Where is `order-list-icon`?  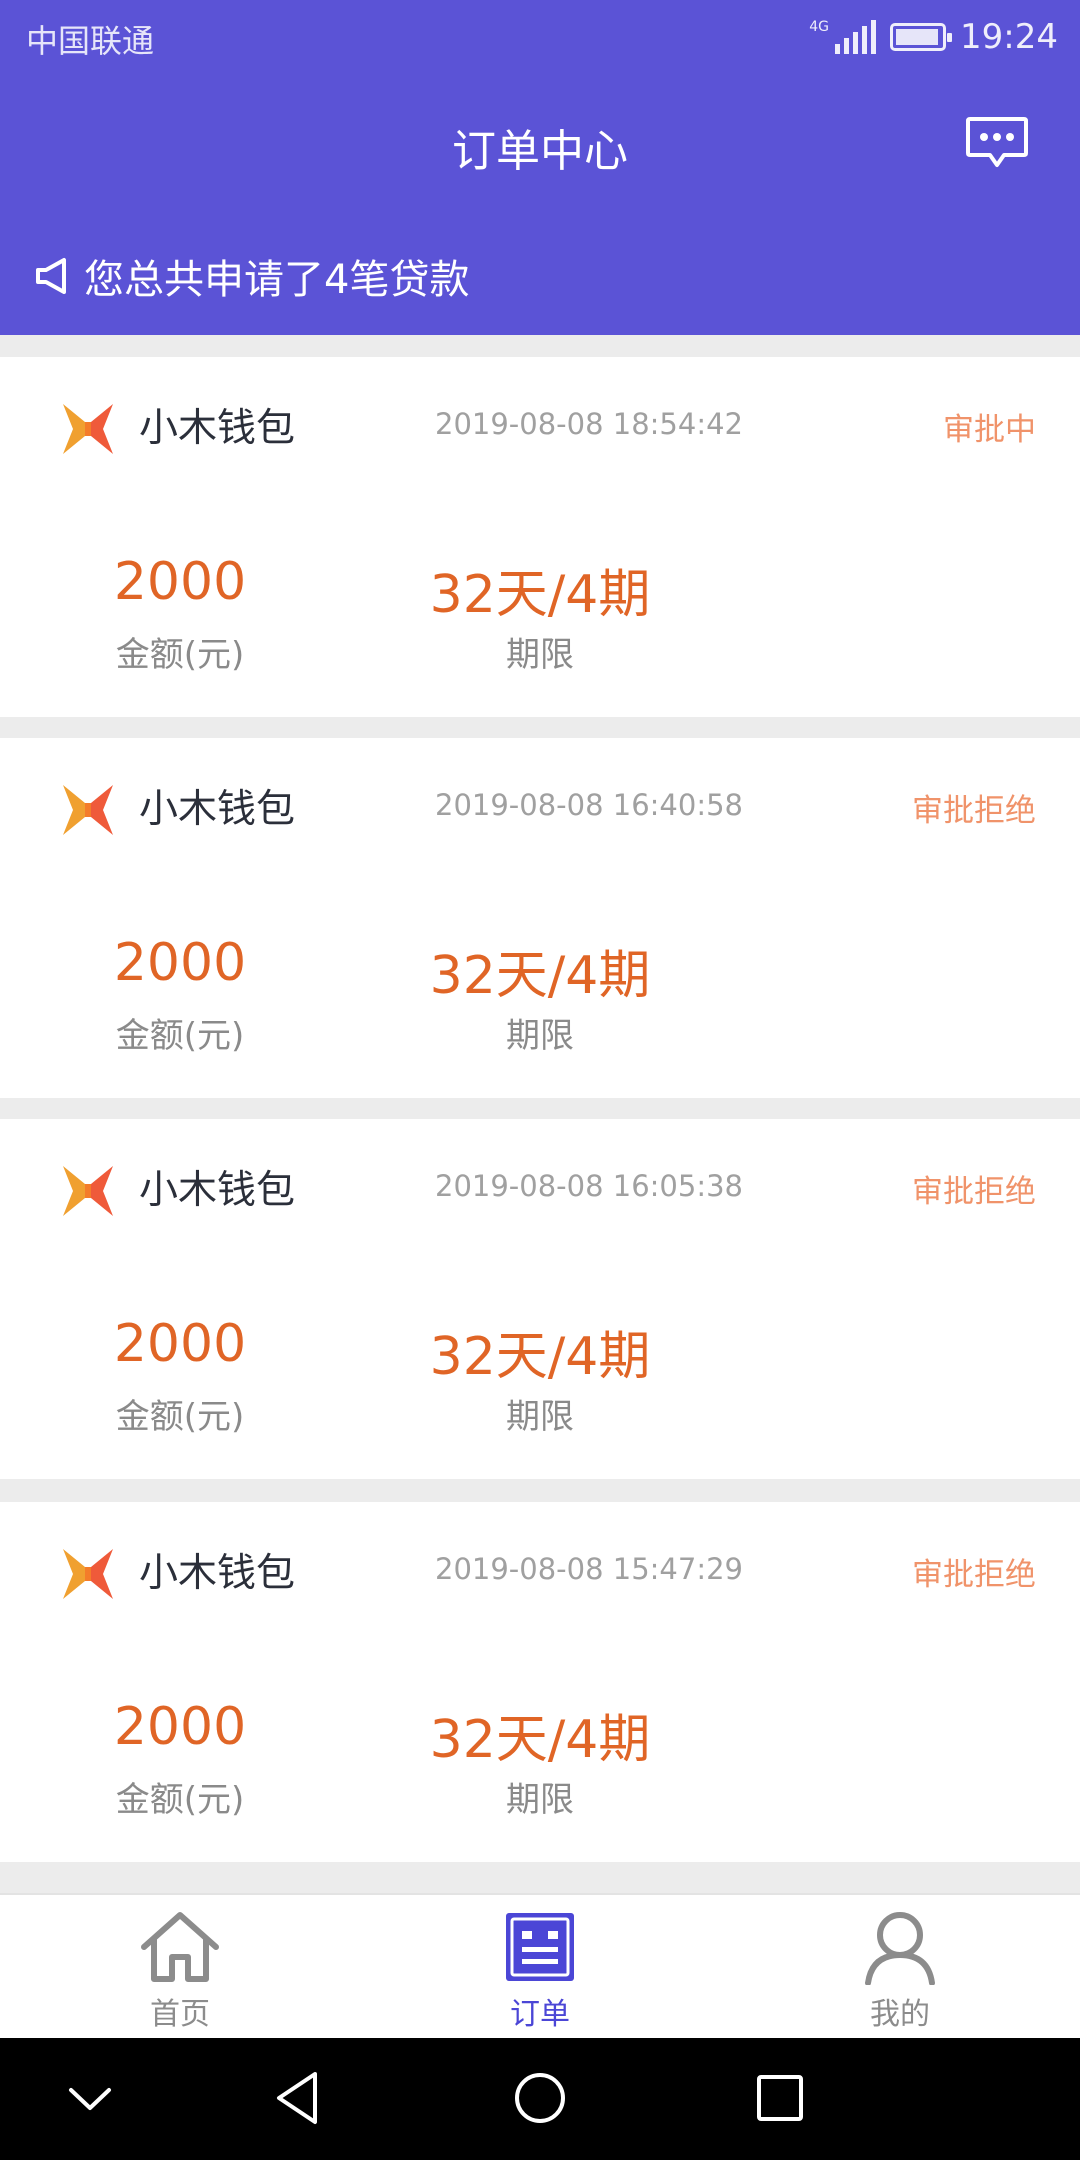
order-list-icon is located at coordinates (540, 1947).